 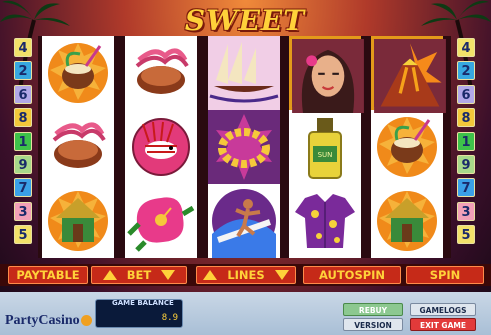 I want to click on payline-indicators-right: 4 2 6 8 1 9 7 3 5, so click(x=467, y=143).